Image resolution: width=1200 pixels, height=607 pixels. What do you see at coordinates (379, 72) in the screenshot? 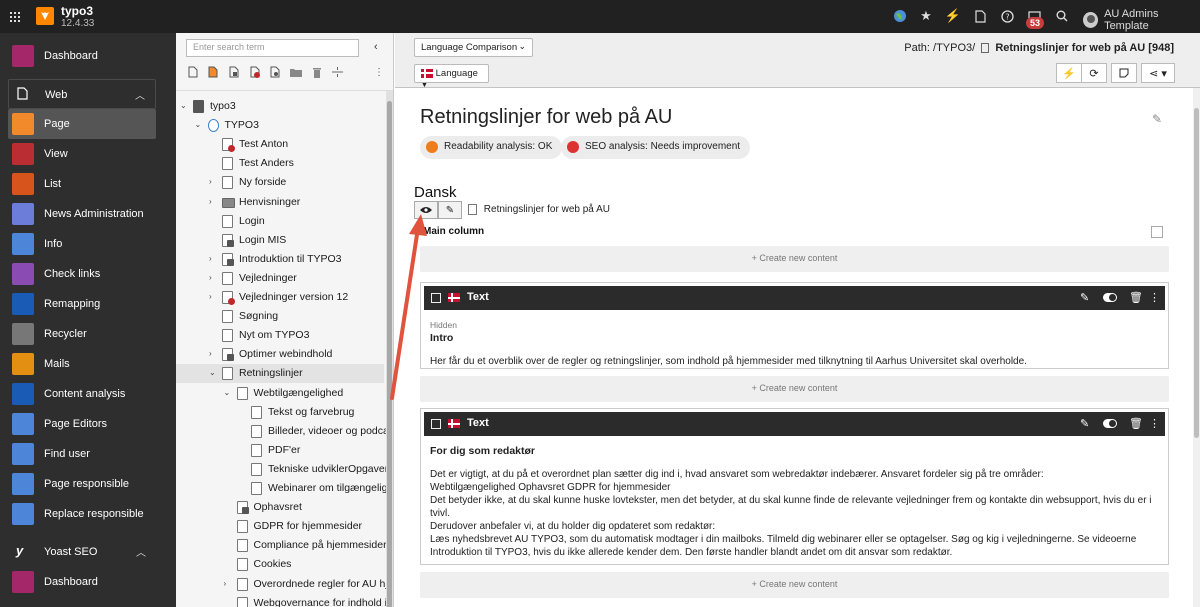
I see `tree-more-icon: ⋮` at bounding box center [379, 72].